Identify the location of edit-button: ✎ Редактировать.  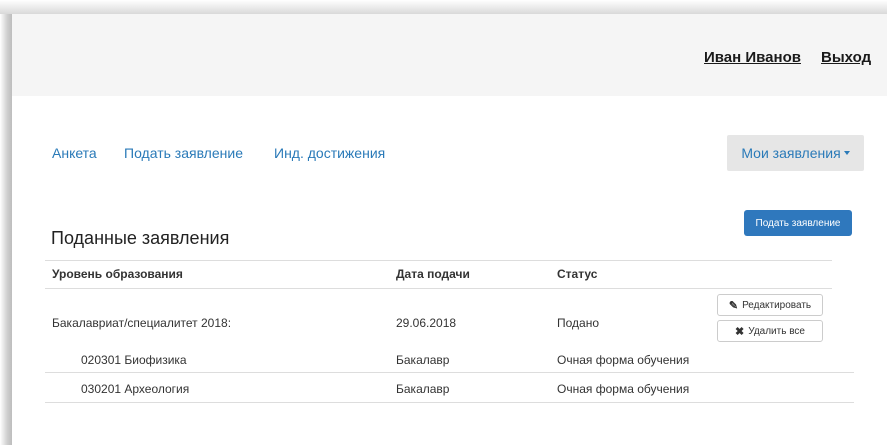
(770, 305).